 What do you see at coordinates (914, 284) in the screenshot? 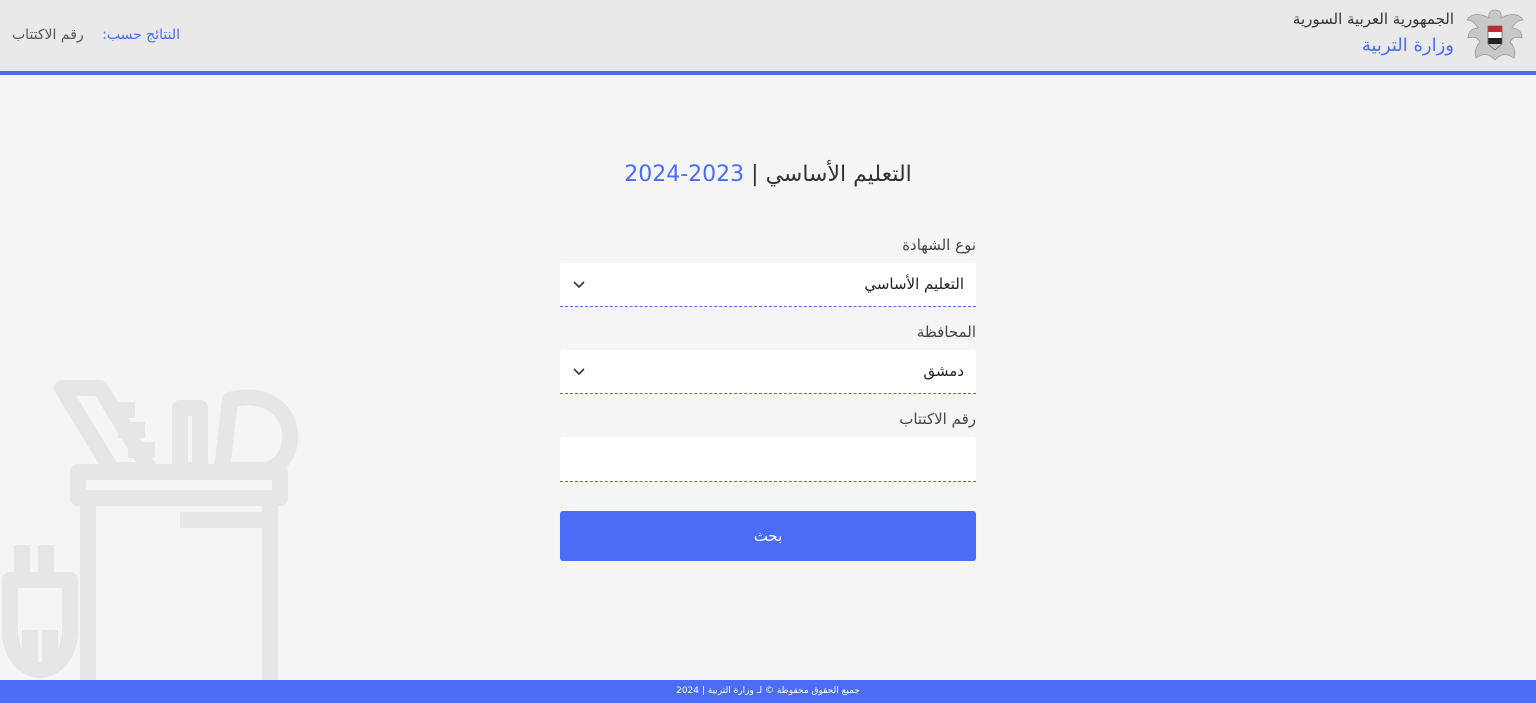
I see `certificate-type-value: التعليم الأساسي` at bounding box center [914, 284].